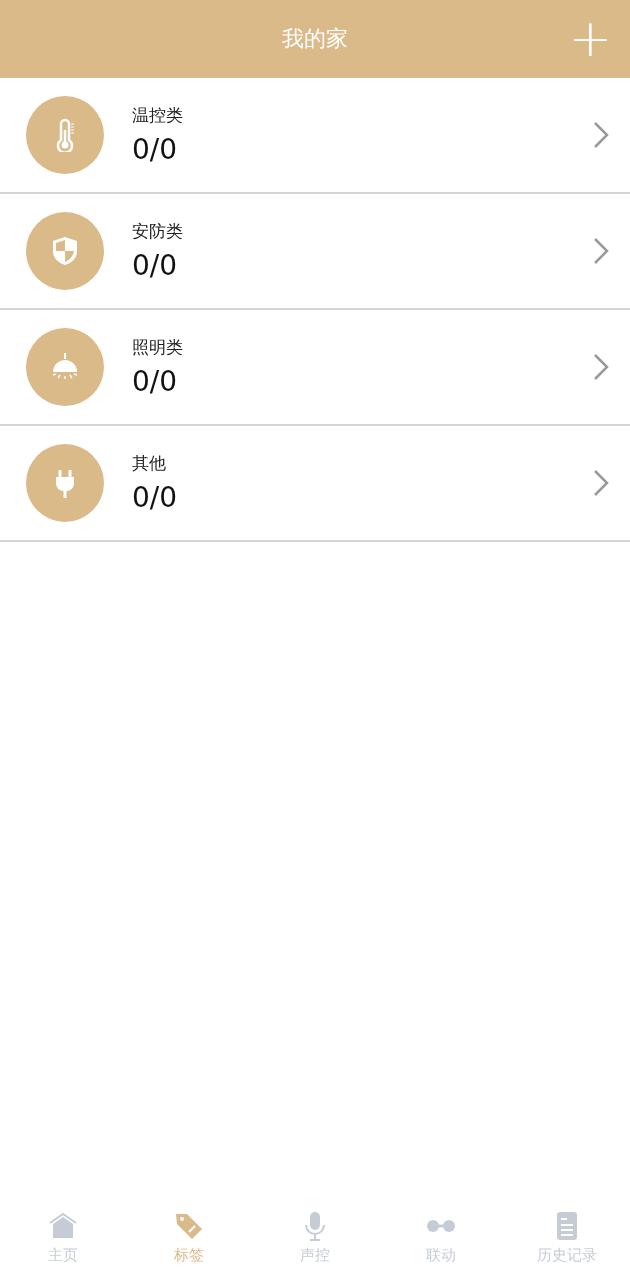 This screenshot has height=1280, width=630. Describe the element at coordinates (567, 1240) in the screenshot. I see `nav-tab: 历史记录` at that location.